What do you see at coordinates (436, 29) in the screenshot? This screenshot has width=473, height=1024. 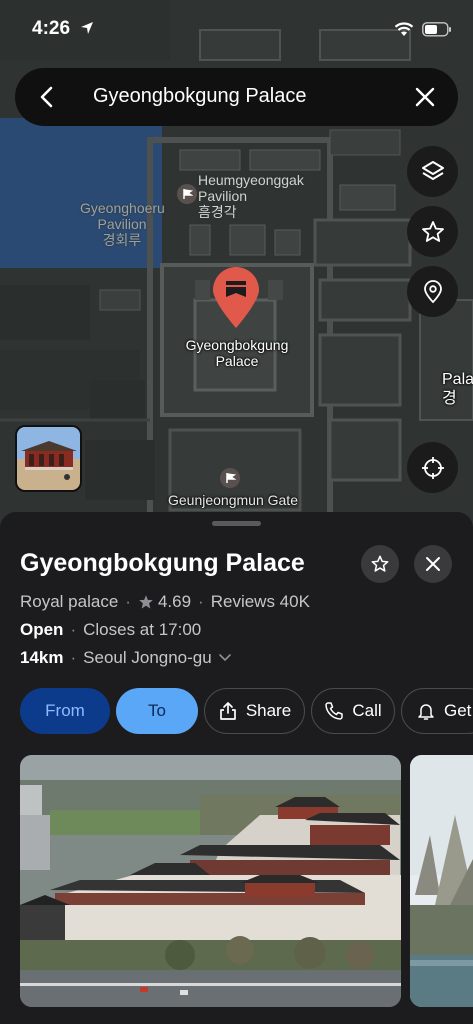 I see `battery-icon` at bounding box center [436, 29].